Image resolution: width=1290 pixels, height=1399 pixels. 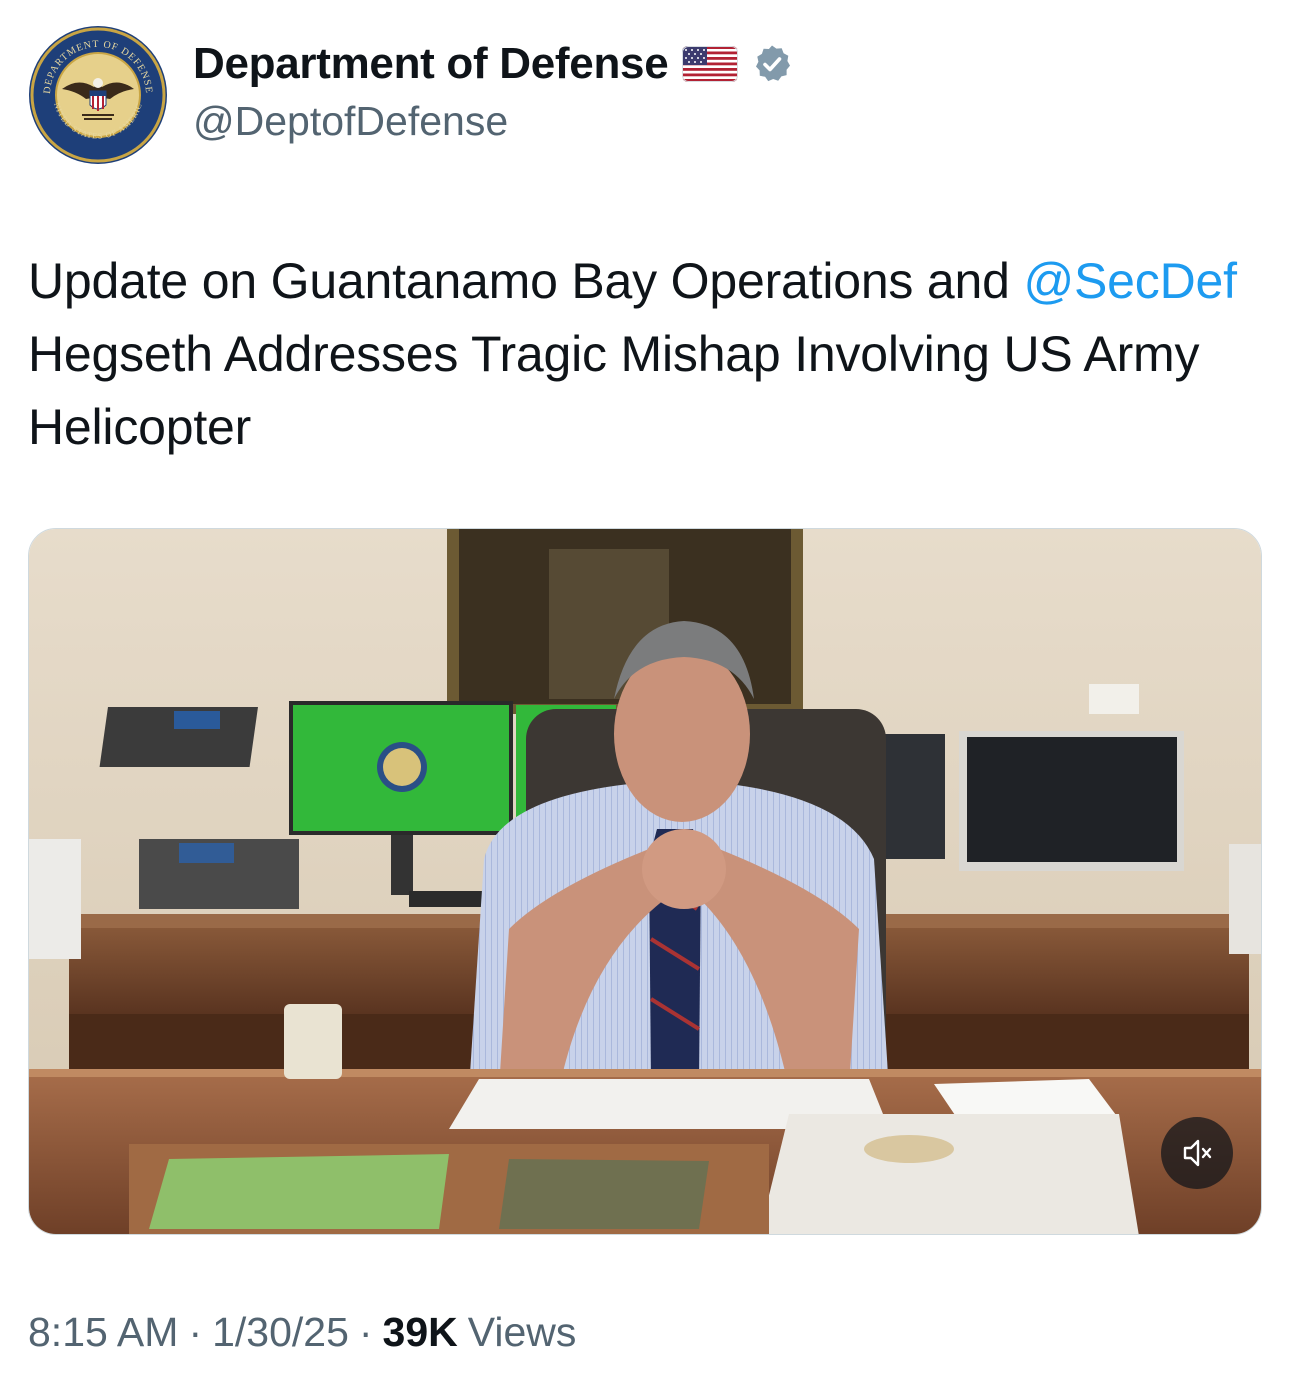 I want to click on views-label: Views, so click(x=522, y=1332).